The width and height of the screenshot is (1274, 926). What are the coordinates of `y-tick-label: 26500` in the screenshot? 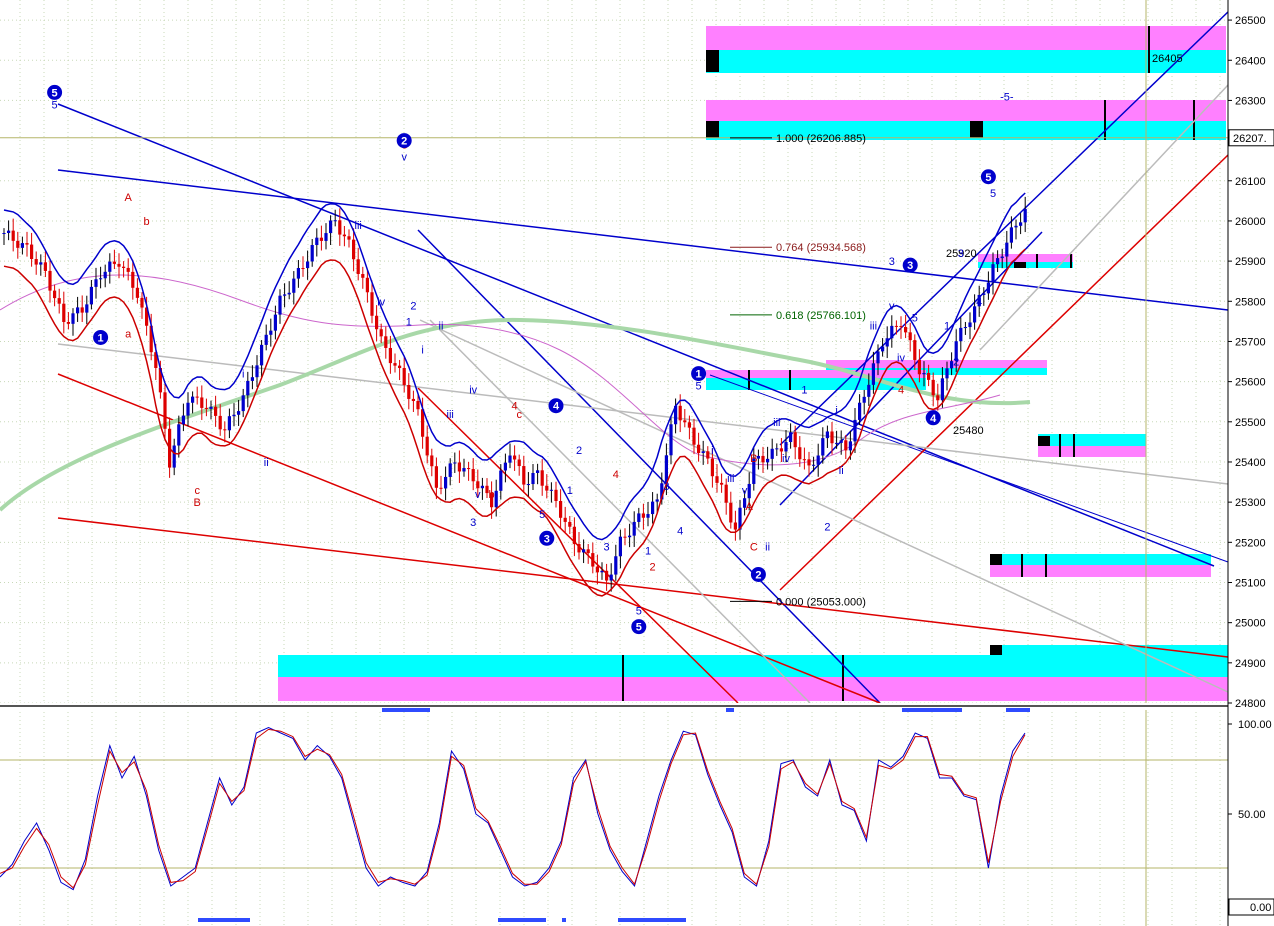 It's located at (1250, 21).